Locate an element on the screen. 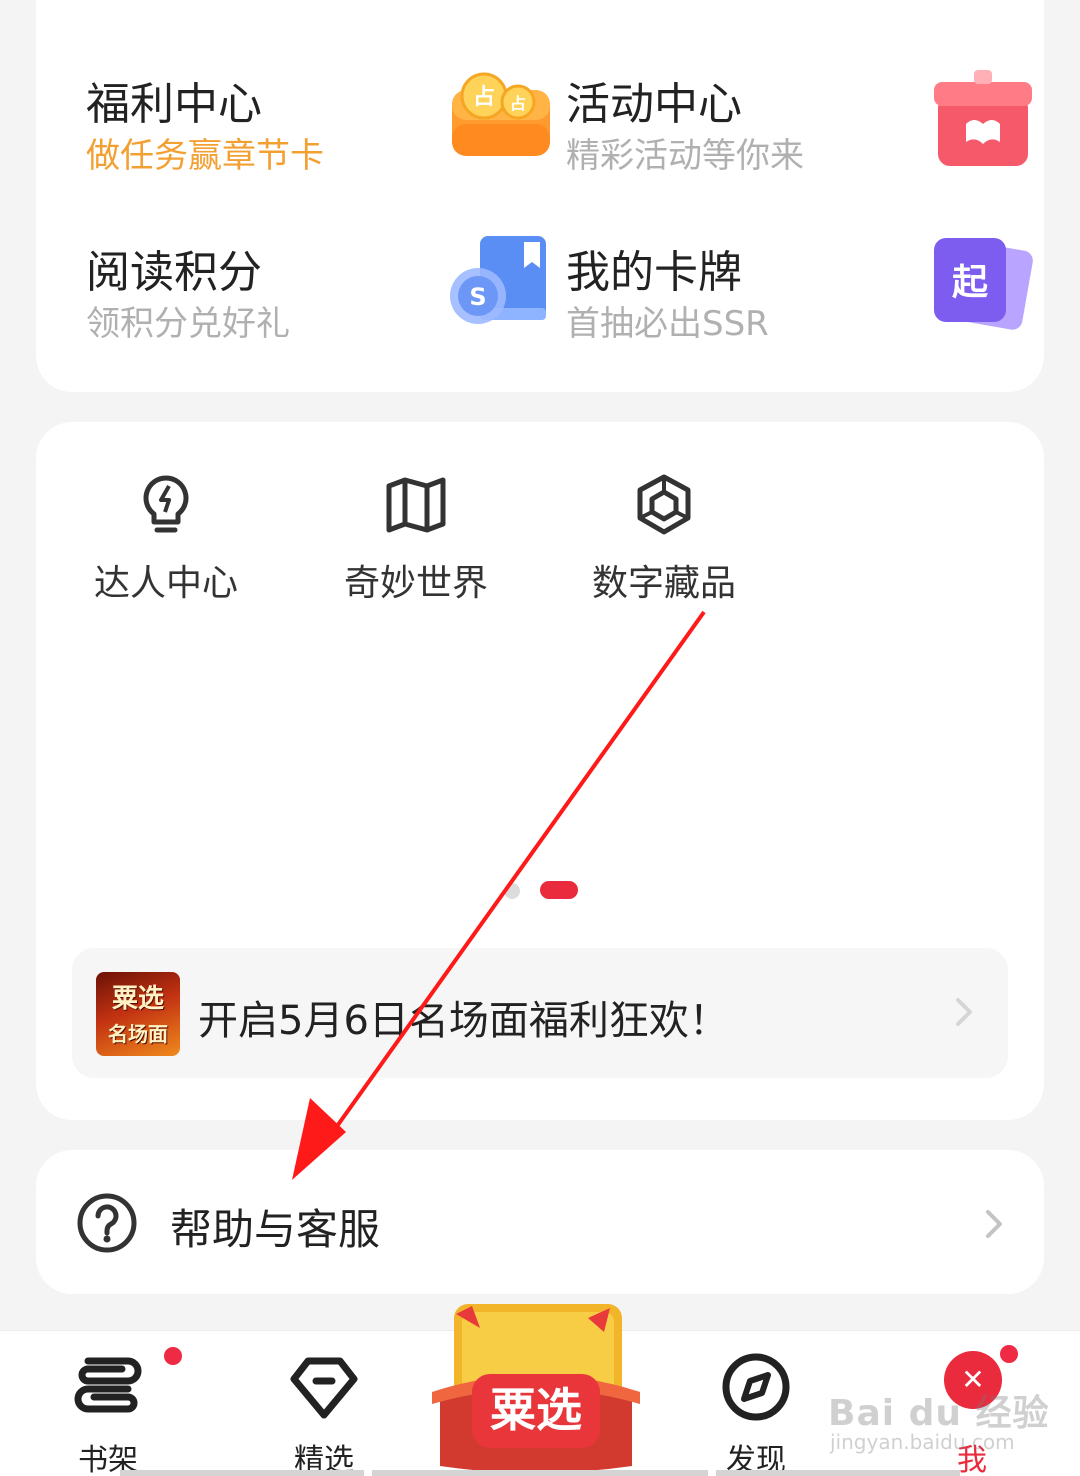  wonder-world-label: 奇妙世界 is located at coordinates (415, 583).